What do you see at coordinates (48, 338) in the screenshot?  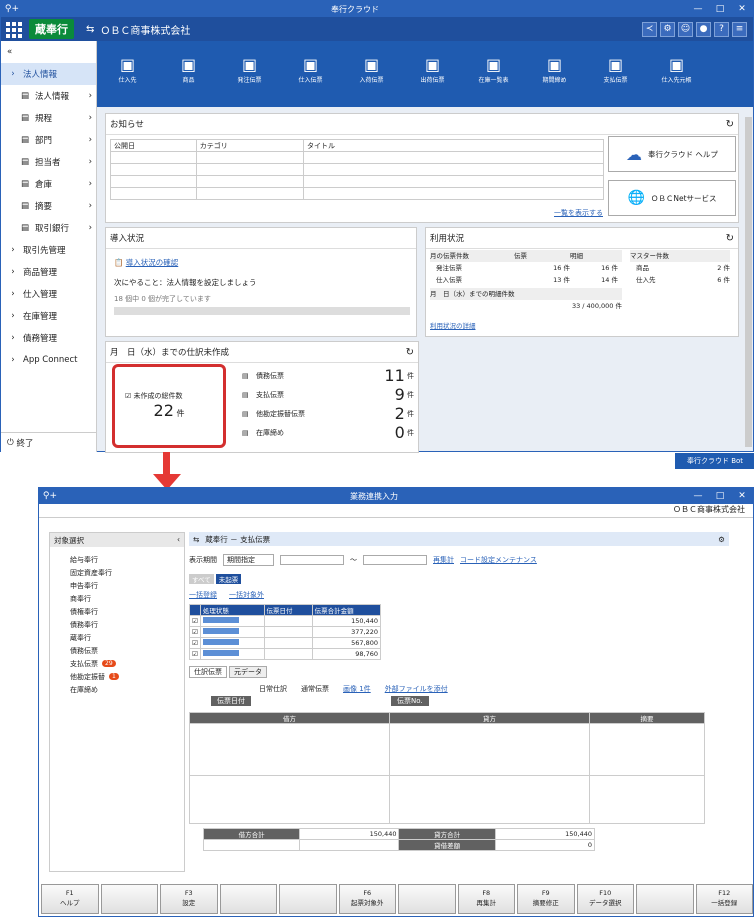 I see `sidebar-item-12: › 債務管理` at bounding box center [48, 338].